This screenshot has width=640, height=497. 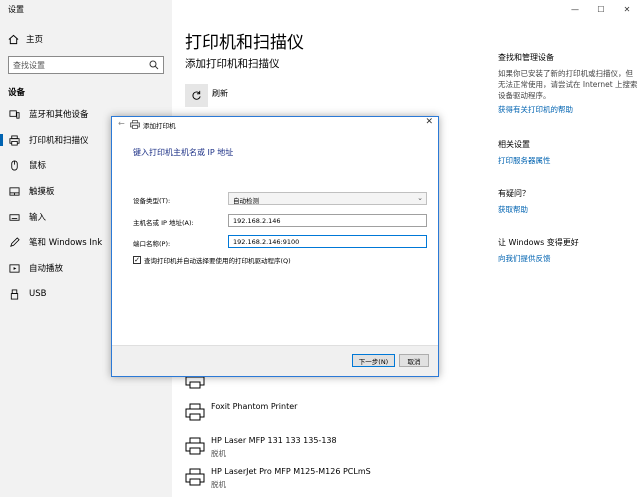 I want to click on maximize-button: ☐, so click(x=601, y=9).